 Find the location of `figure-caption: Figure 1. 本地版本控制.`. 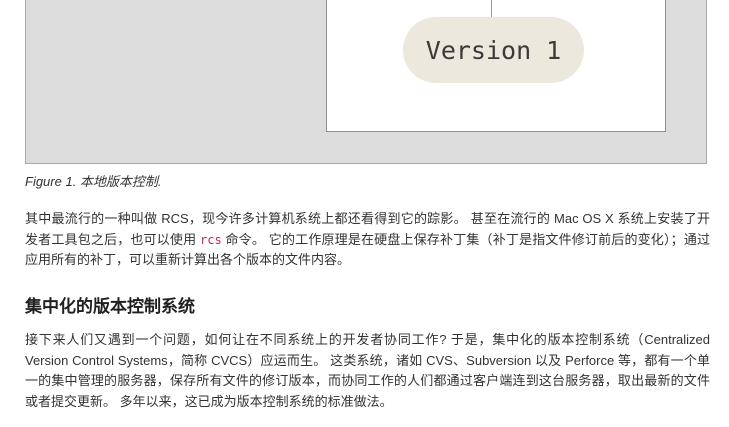

figure-caption: Figure 1. 本地版本控制. is located at coordinates (93, 181).